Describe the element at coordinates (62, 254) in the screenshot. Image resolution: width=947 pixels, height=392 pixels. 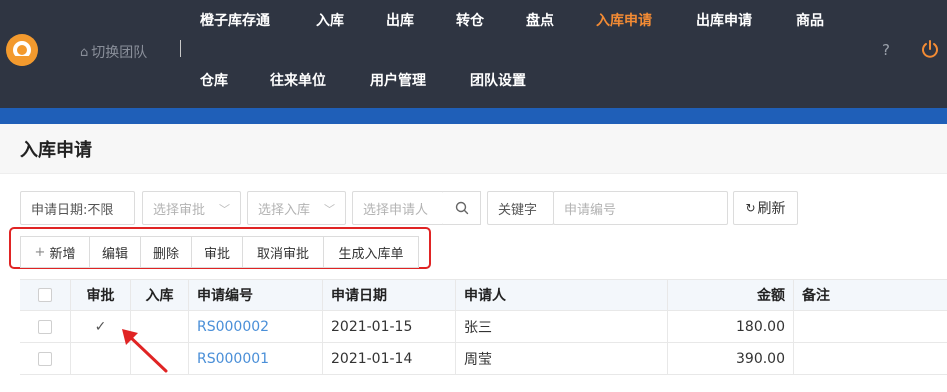
I see `add-button-label: 新增` at that location.